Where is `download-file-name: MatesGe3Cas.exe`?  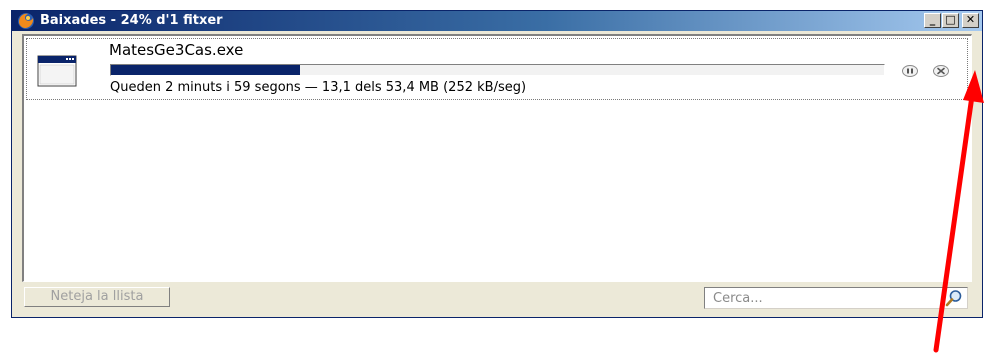
download-file-name: MatesGe3Cas.exe is located at coordinates (176, 50).